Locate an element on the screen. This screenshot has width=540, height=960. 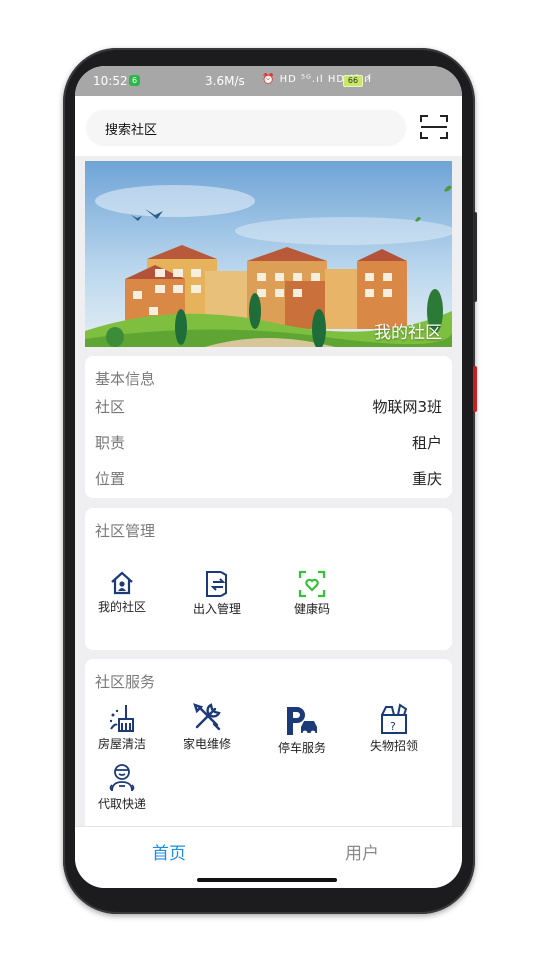
tile-appliance-repair: 家电维修 is located at coordinates (207, 726).